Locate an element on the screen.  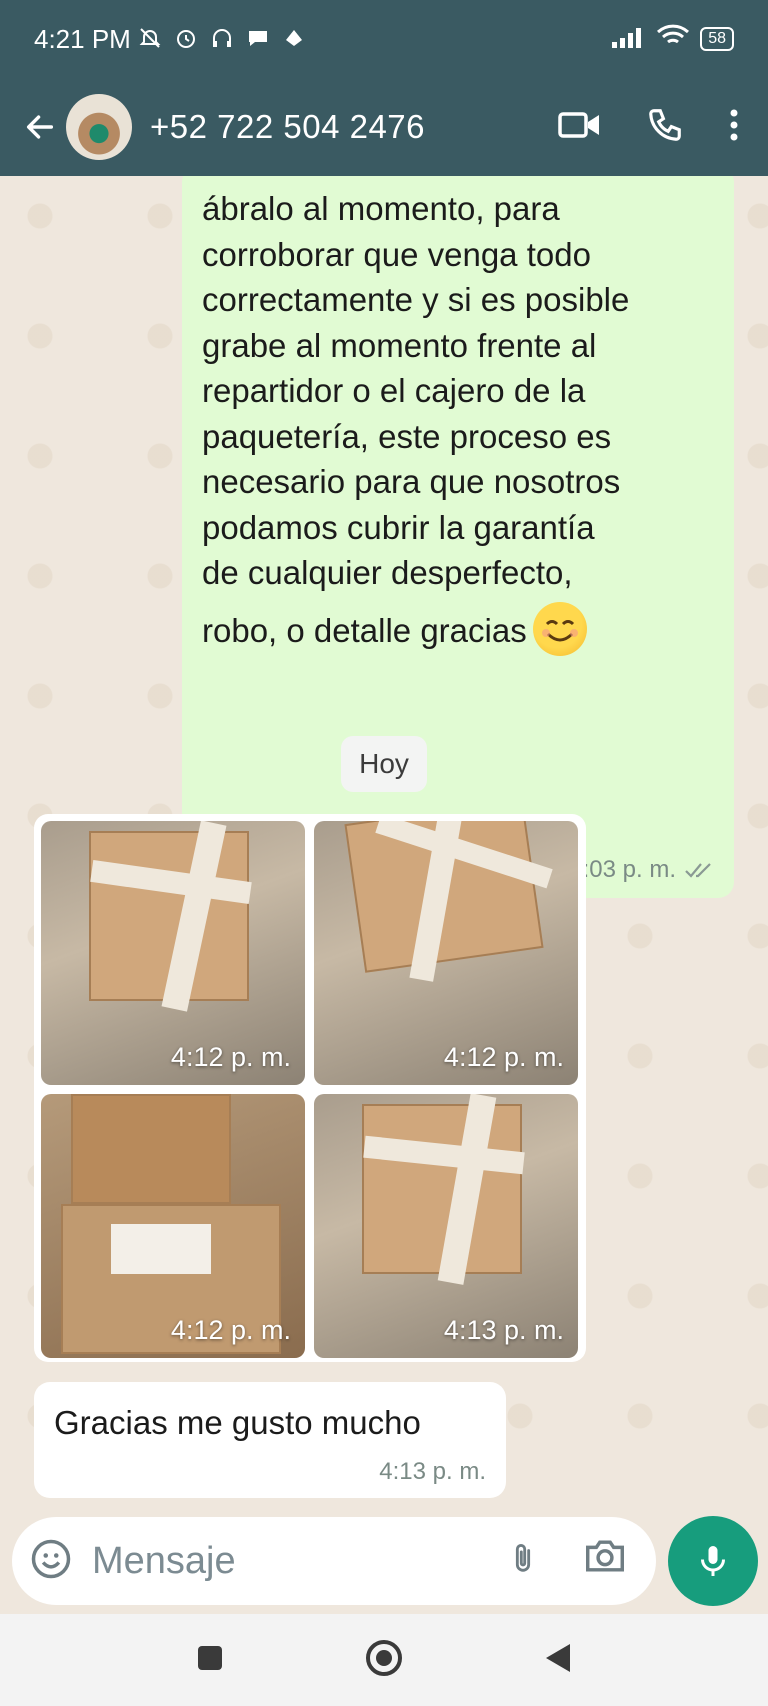
chat-header: +52 722 504 2476 is located at coordinates (384, 127).